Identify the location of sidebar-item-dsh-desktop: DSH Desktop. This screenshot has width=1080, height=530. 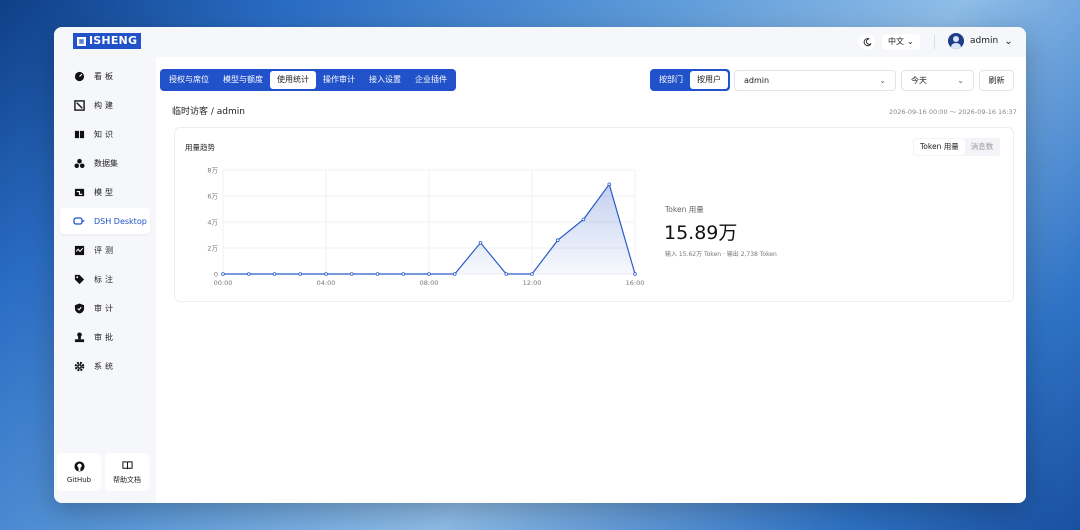
(105, 221).